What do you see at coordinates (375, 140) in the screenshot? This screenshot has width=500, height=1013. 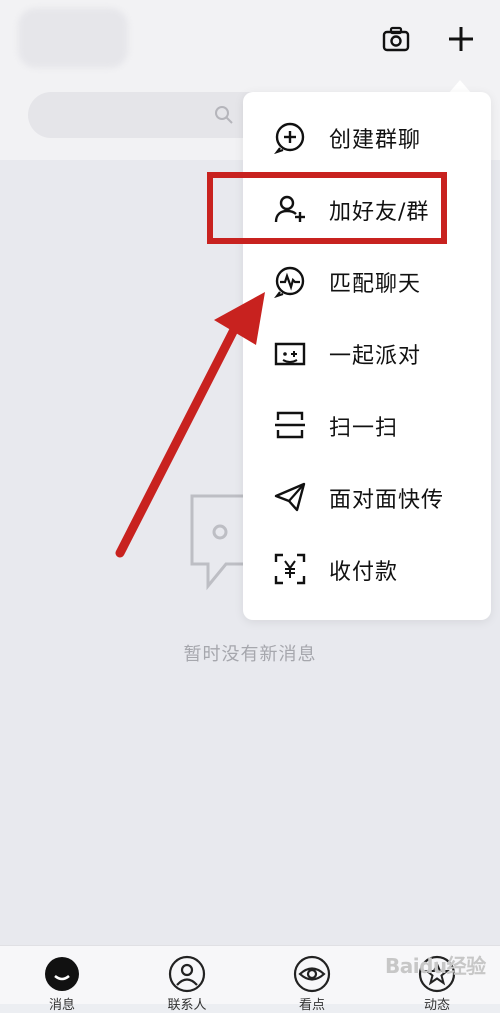 I see `menu-item-label: 创建群聊` at bounding box center [375, 140].